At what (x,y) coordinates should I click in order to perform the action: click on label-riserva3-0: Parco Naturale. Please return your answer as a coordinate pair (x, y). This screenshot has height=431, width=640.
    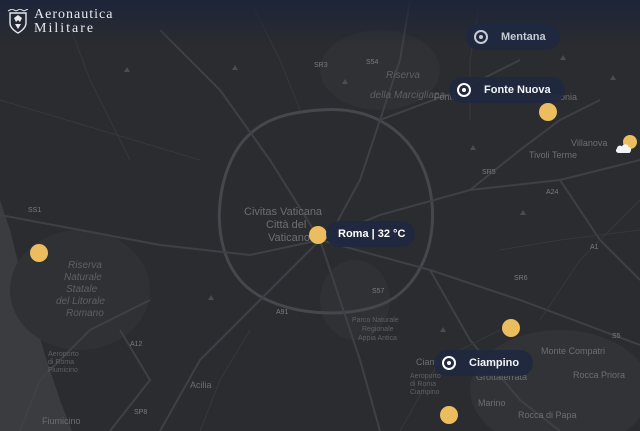
    Looking at the image, I should click on (375, 320).